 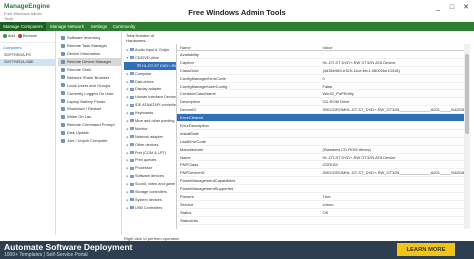 I want to click on tool-disk-update: Disk Update, so click(x=89, y=133).